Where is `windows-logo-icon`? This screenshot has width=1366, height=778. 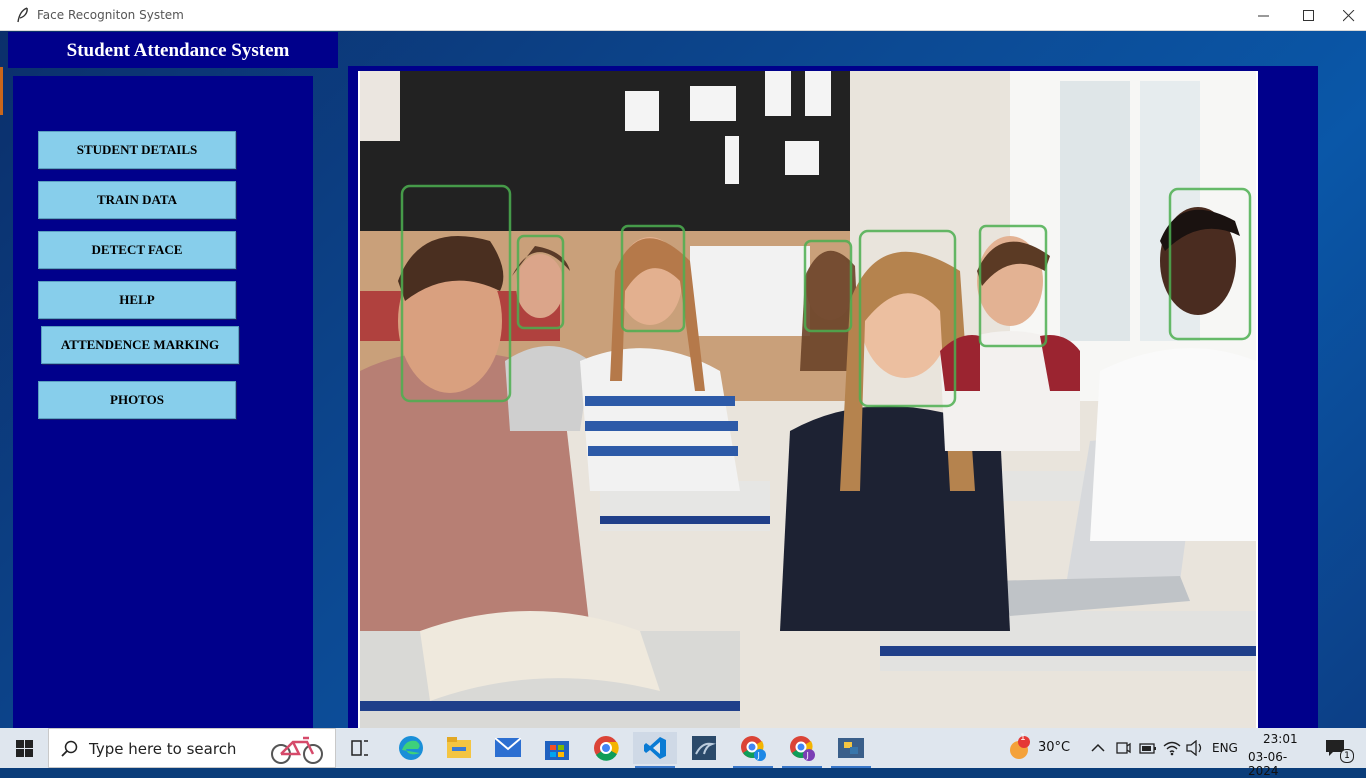 windows-logo-icon is located at coordinates (24, 748).